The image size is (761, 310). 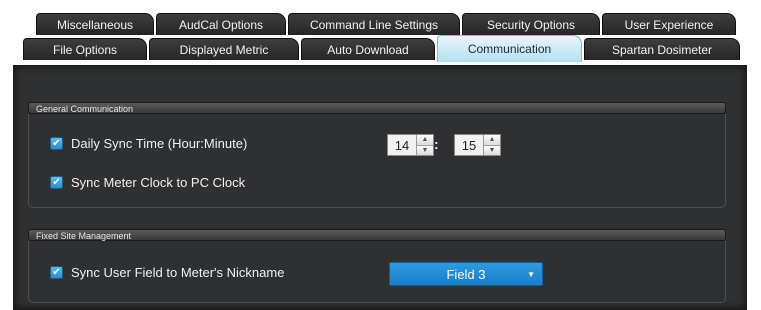 I want to click on daily-sync-checkbox: ✔, so click(x=56, y=143).